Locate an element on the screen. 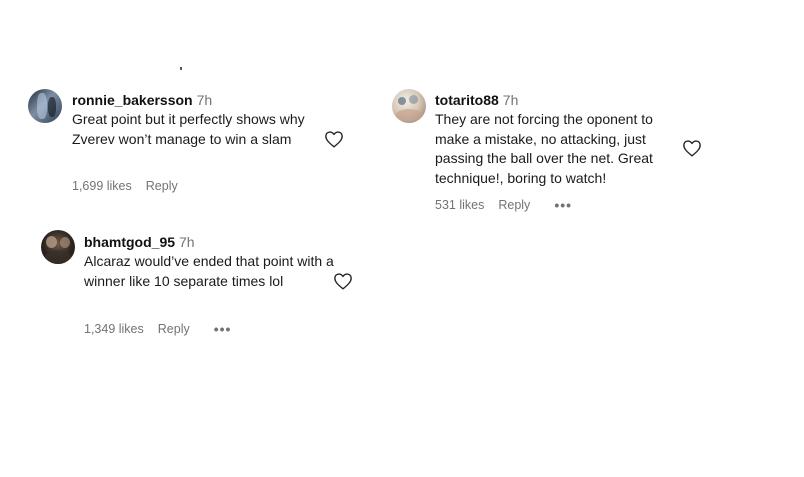 Image resolution: width=804 pixels, height=477 pixels. likes-count: 1,349 likes is located at coordinates (114, 329).